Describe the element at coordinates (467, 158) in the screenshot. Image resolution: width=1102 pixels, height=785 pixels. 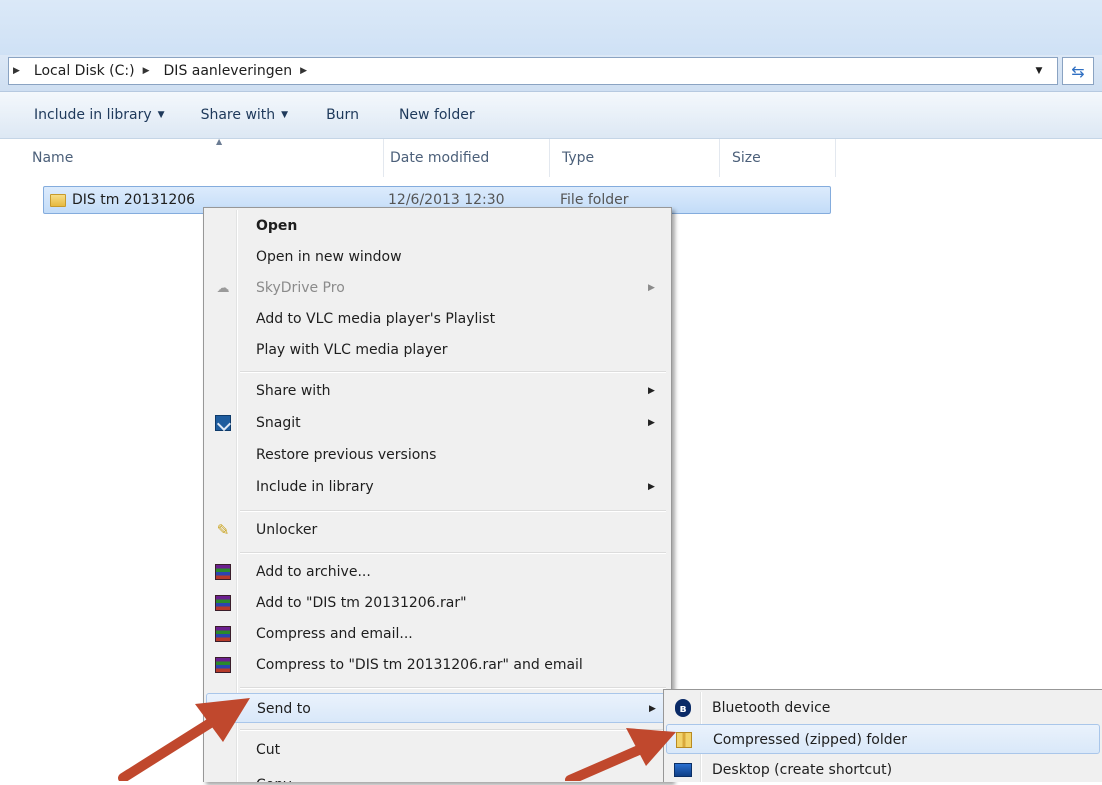
I see `column-date-modified: Date modified` at that location.